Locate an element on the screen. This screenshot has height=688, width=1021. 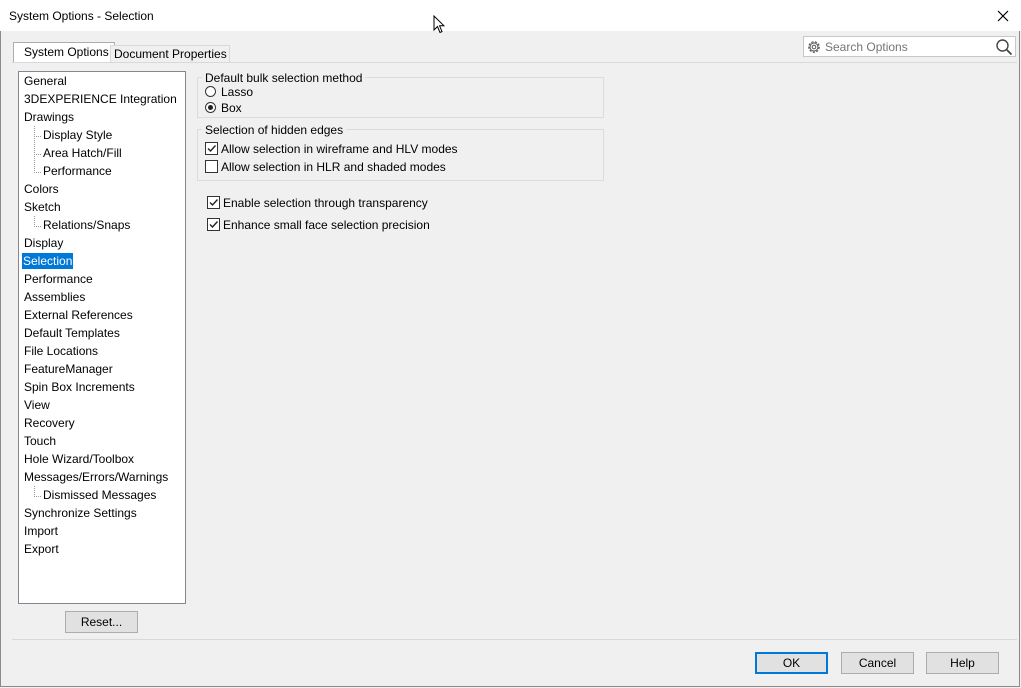
tree-item-external-references: External References is located at coordinates (78, 315).